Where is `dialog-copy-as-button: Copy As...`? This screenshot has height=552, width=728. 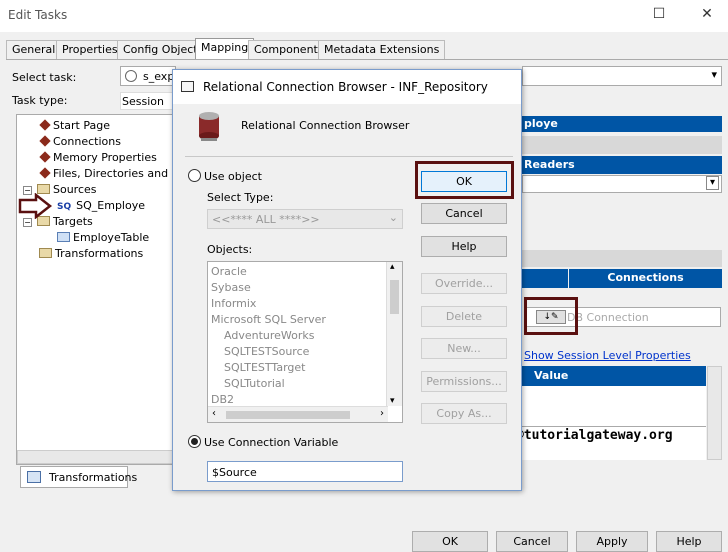
dialog-copy-as-button: Copy As... is located at coordinates (464, 413).